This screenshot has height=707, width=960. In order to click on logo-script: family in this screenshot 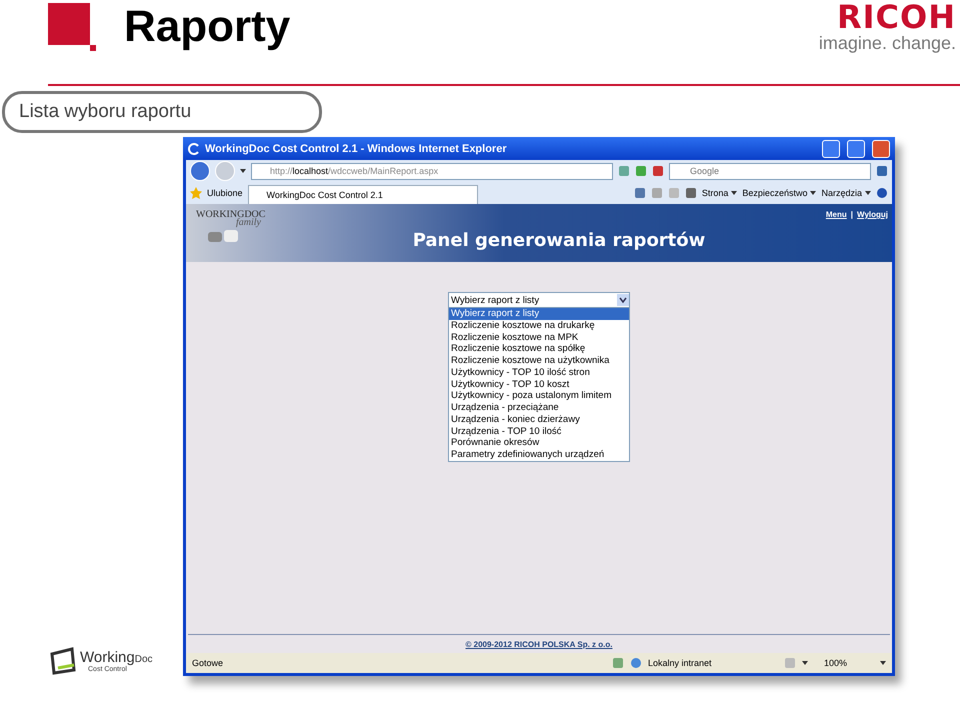, I will do `click(248, 222)`.